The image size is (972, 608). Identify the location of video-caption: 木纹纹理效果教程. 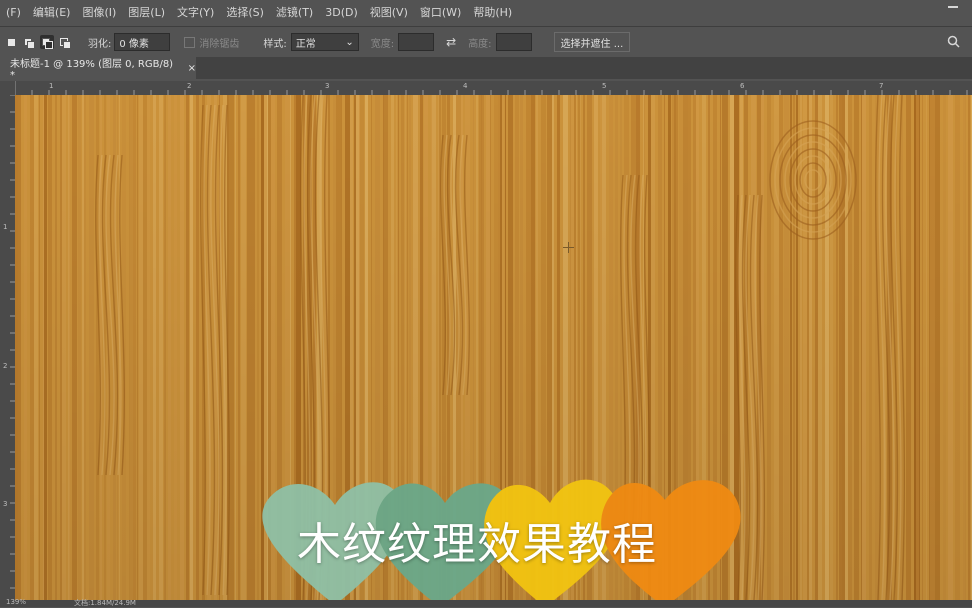
(477, 544).